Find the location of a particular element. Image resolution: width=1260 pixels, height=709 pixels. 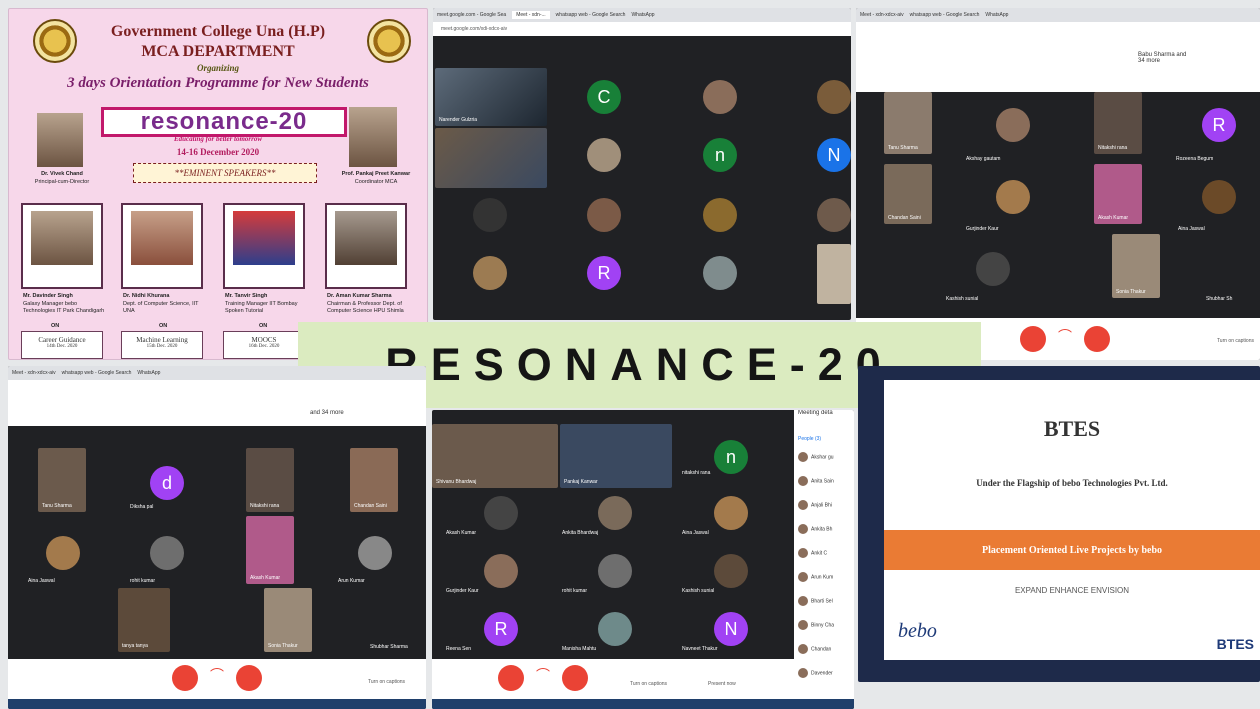

participant-avatar: C is located at coordinates (604, 97).